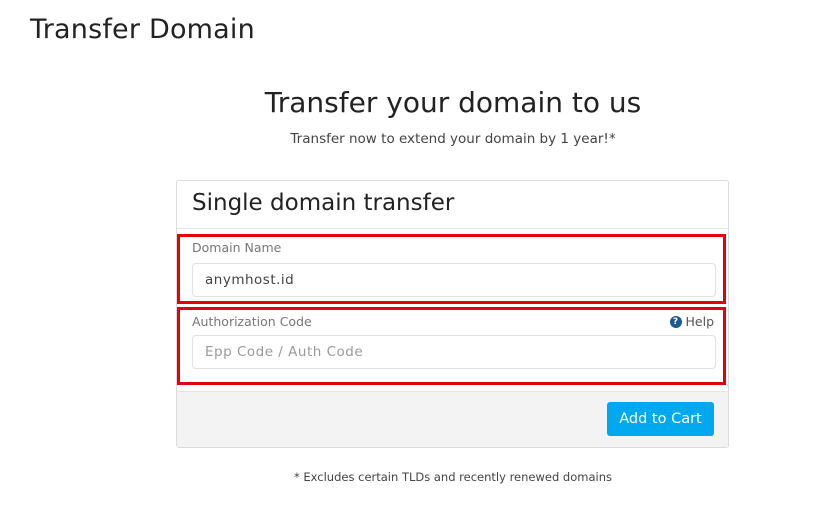  What do you see at coordinates (660, 419) in the screenshot?
I see `add-to-cart-button: Add to Cart` at bounding box center [660, 419].